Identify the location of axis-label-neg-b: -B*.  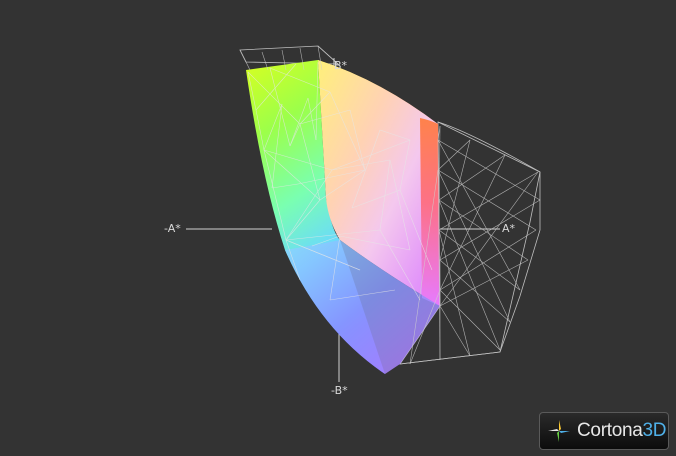
(339, 390).